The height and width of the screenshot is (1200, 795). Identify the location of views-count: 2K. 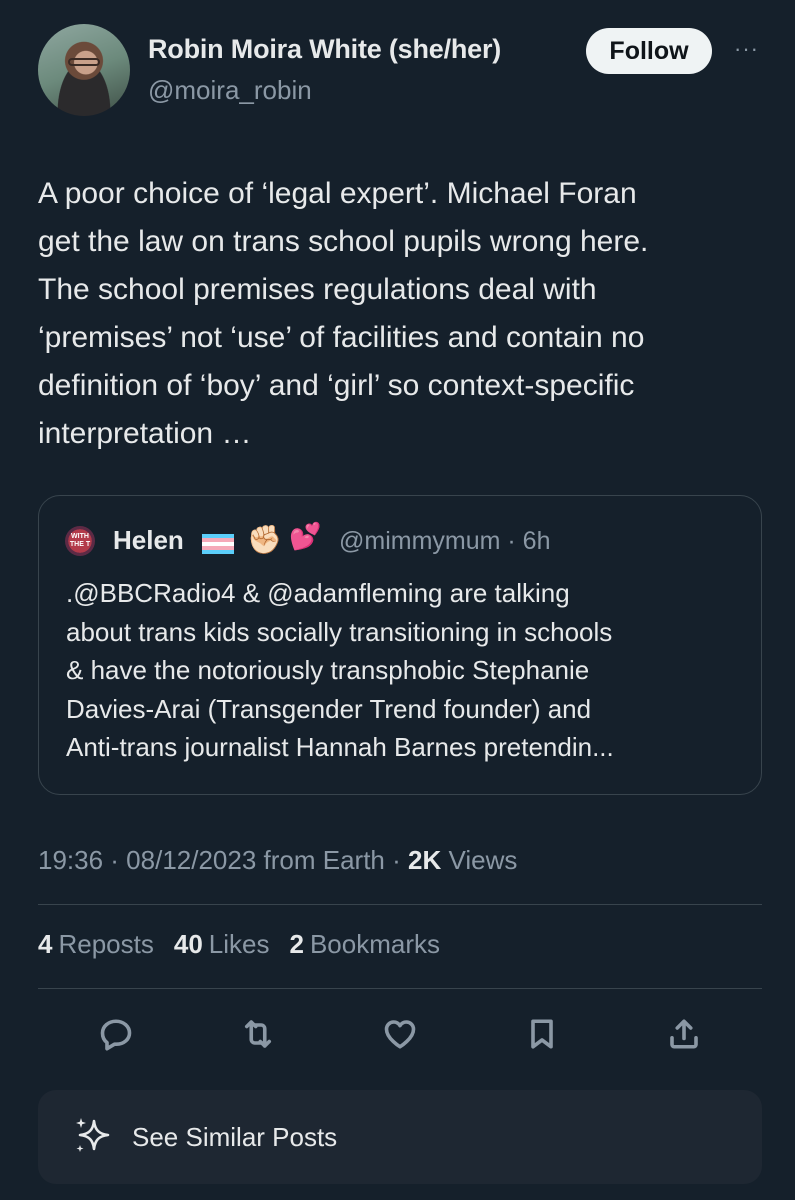
(425, 860).